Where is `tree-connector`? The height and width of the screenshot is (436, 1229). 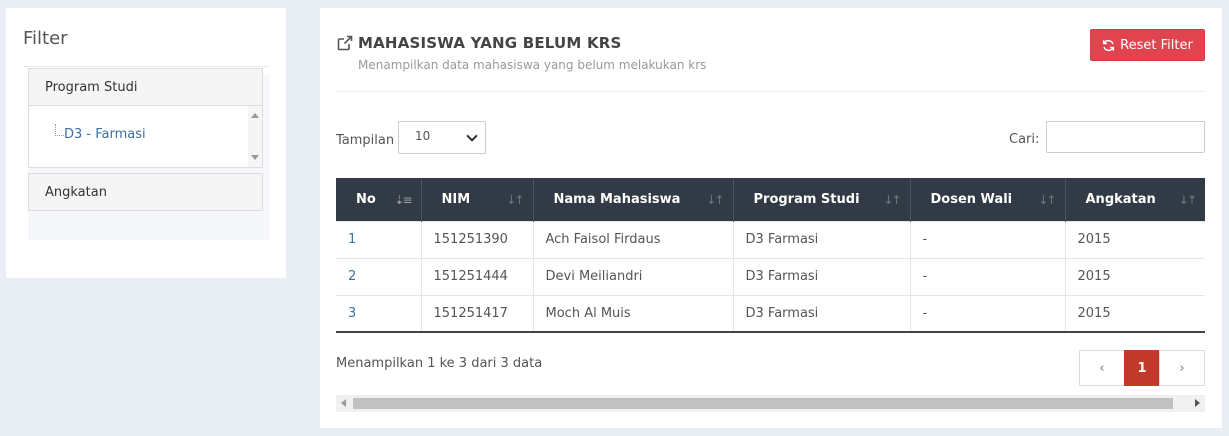
tree-connector is located at coordinates (59, 130).